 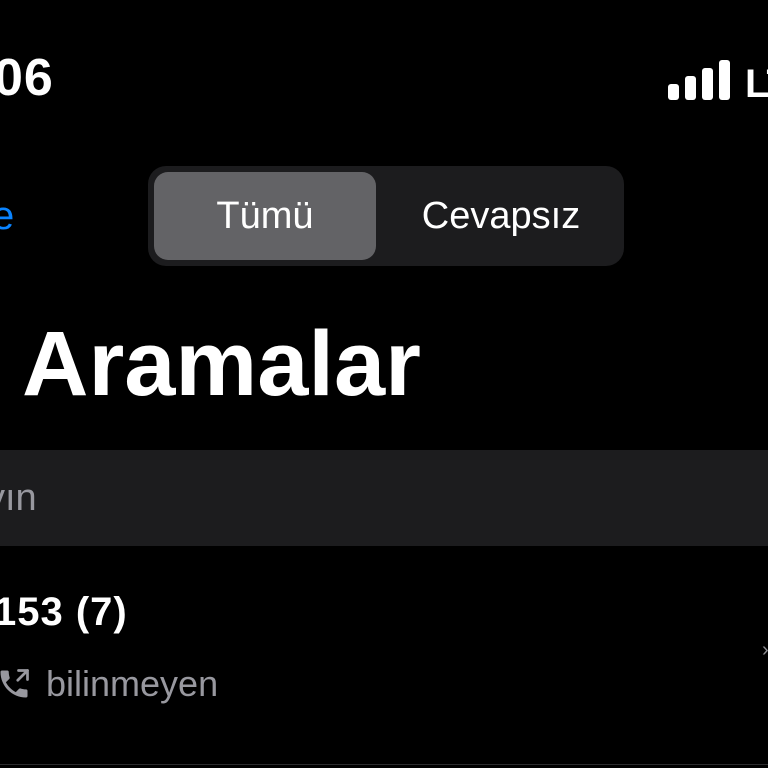 I want to click on call-info-edge-icon: ›, so click(x=765, y=650).